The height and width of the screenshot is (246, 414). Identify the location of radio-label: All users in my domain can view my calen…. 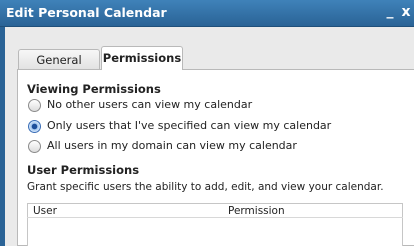
(172, 145).